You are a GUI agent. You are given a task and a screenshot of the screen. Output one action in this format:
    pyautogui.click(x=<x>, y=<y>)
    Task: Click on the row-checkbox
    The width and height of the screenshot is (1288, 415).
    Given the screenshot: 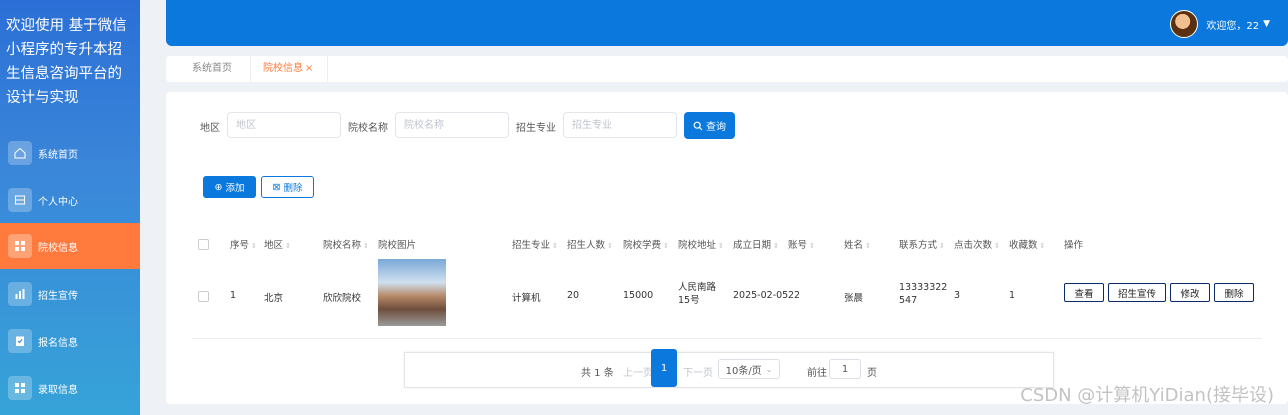 What is the action you would take?
    pyautogui.click(x=203, y=296)
    